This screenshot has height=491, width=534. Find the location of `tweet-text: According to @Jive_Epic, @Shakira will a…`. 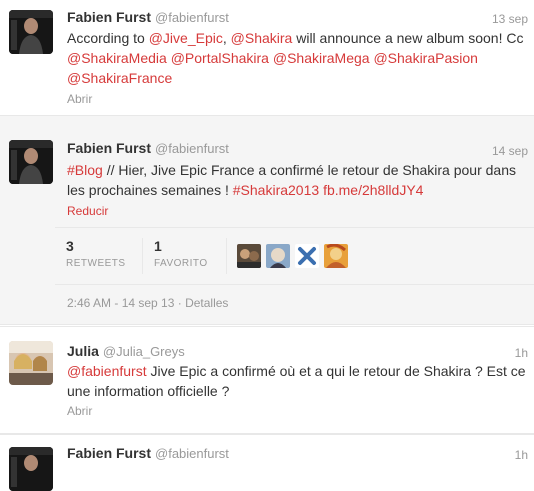

tweet-text: According to @Jive_Epic, @Shakira will a… is located at coordinates (297, 58).